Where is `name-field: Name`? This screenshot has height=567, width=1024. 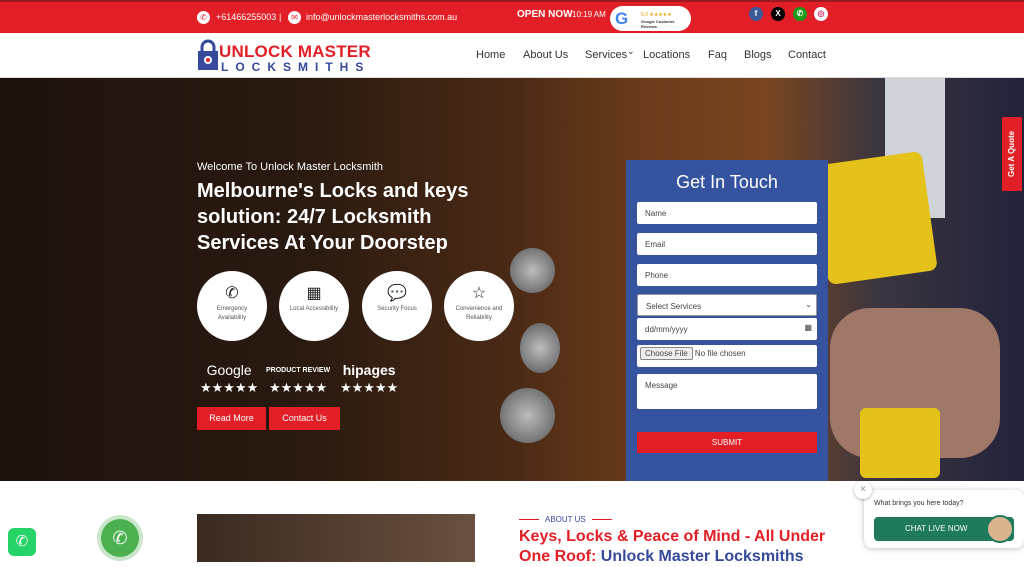 name-field: Name is located at coordinates (727, 213).